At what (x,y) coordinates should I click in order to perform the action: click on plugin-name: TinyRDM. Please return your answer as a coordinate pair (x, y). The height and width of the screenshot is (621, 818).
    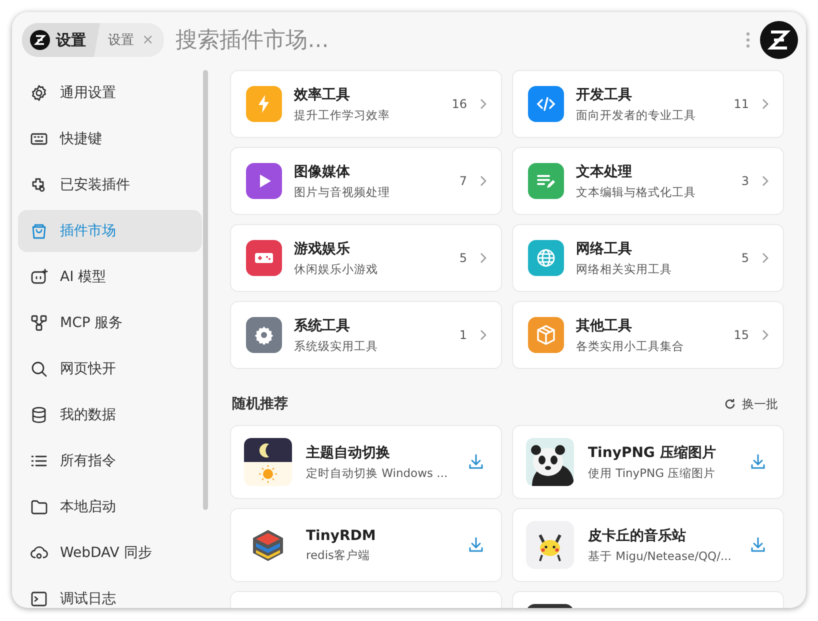
    Looking at the image, I should click on (341, 536).